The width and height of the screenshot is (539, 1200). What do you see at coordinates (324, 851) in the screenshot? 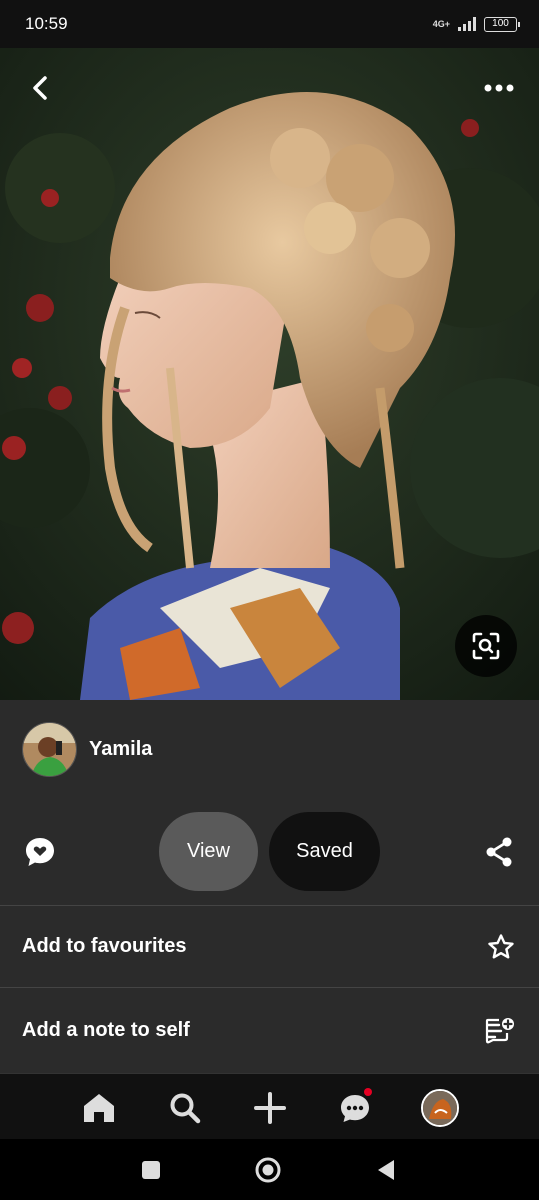
I see `saved-button: Saved` at bounding box center [324, 851].